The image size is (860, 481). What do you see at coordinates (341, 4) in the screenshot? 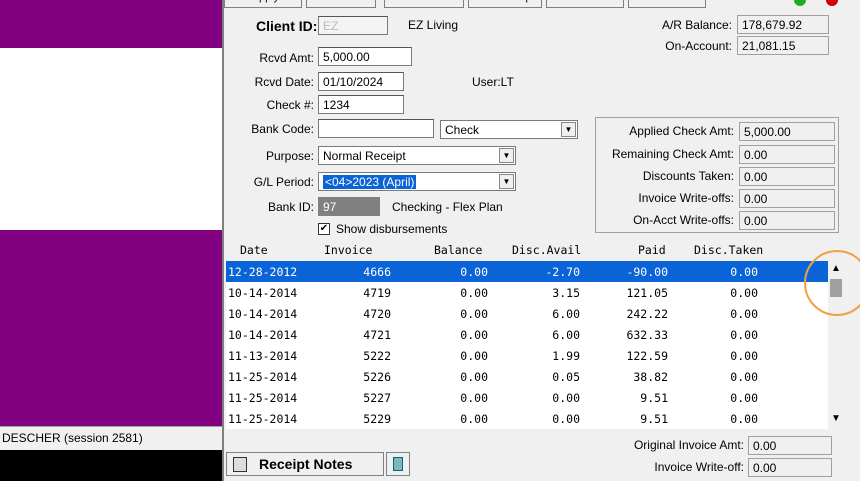
I see `save-button: Save` at bounding box center [341, 4].